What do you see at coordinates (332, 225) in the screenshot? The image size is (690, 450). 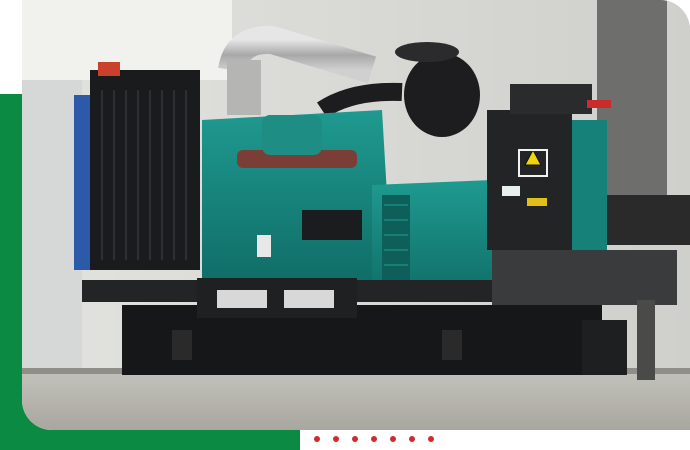 I see `starter-motor` at bounding box center [332, 225].